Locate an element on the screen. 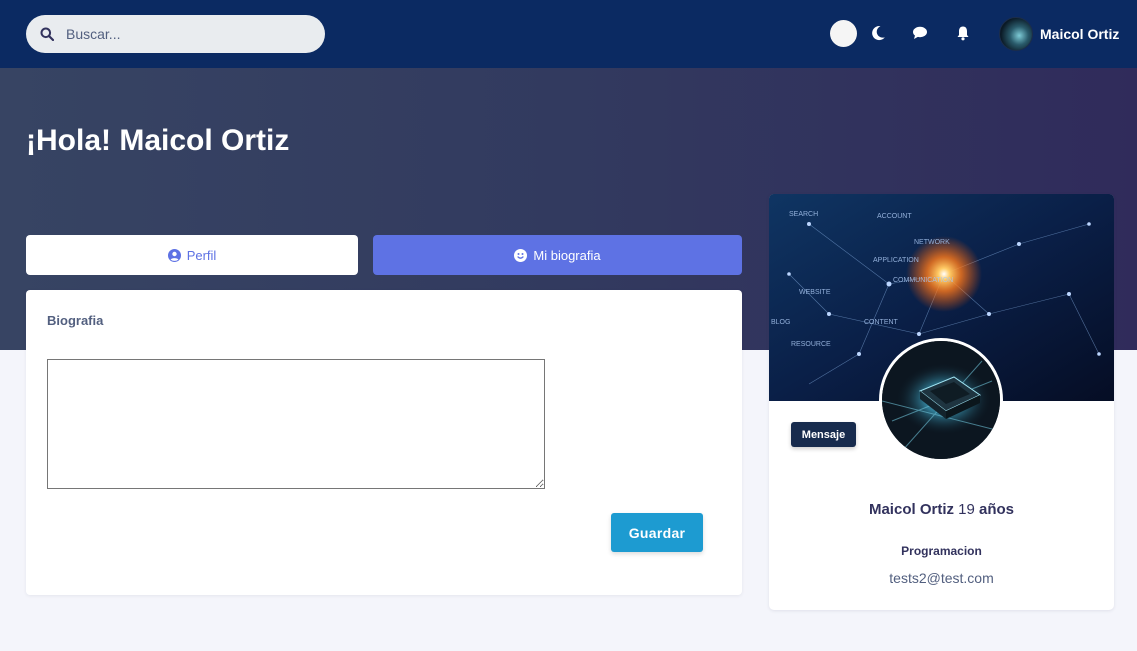  user-menu: Maicol Ortiz is located at coordinates (1059, 34).